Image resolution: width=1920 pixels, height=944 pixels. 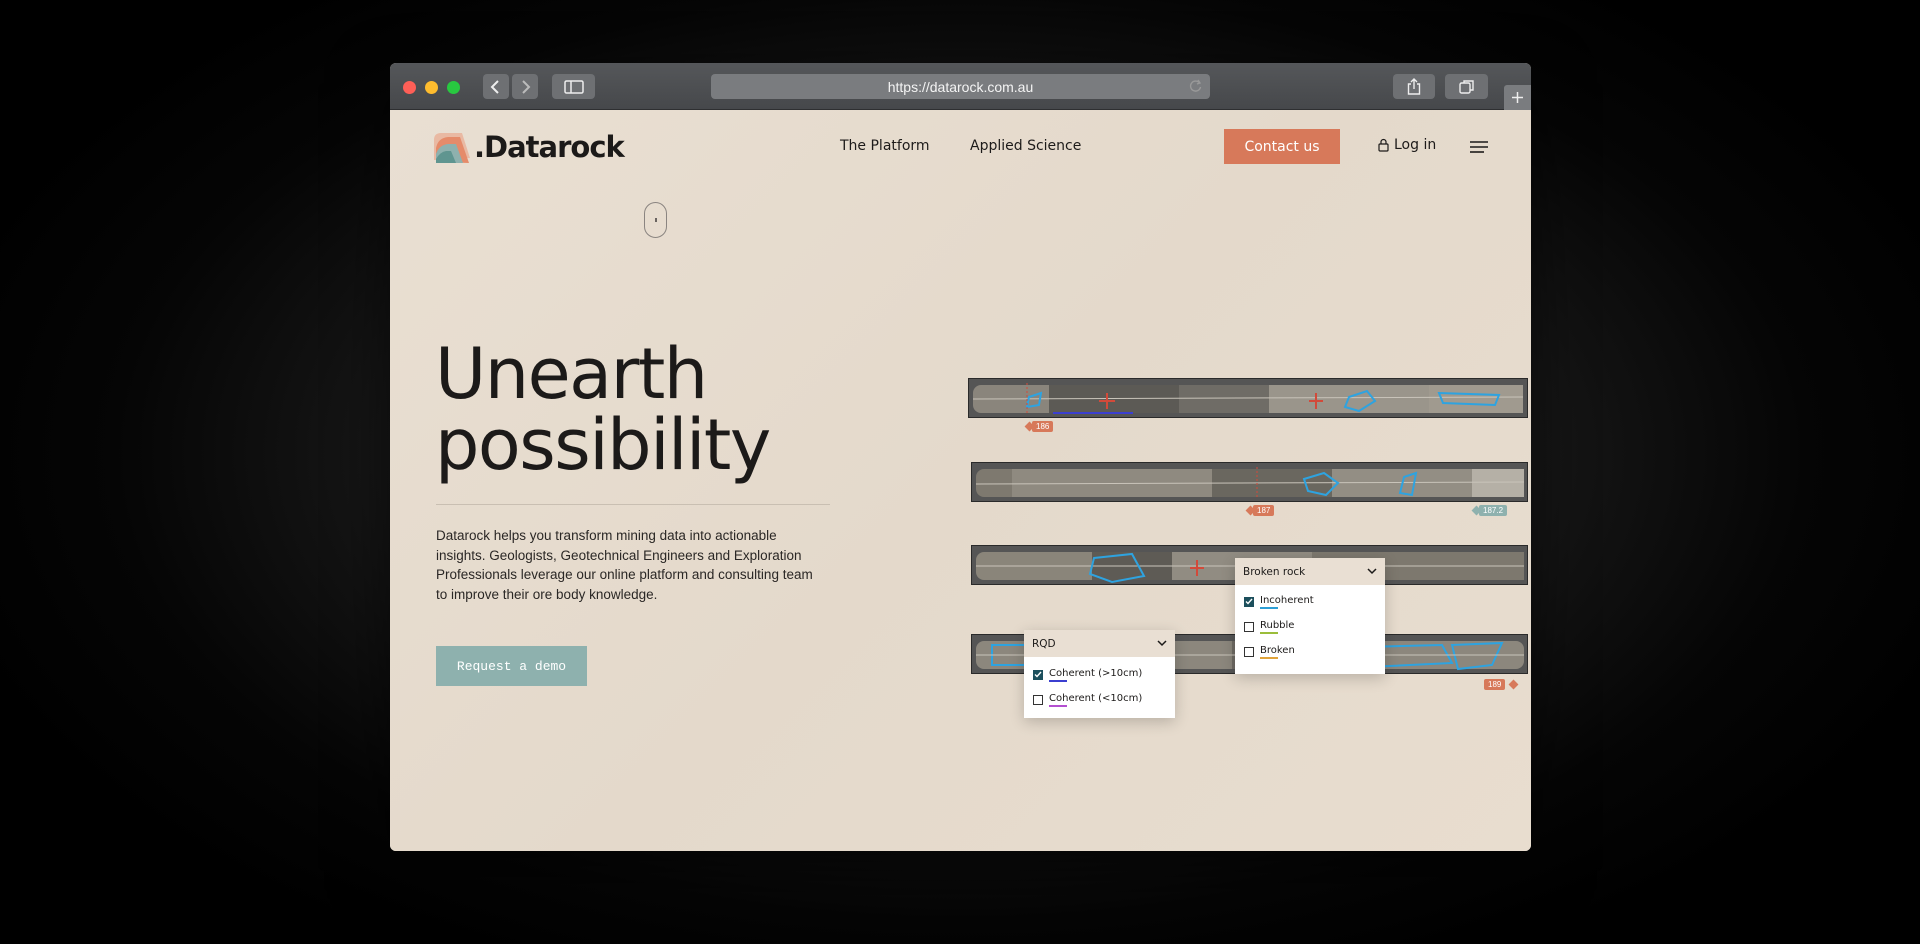 What do you see at coordinates (1383, 145) in the screenshot?
I see `lock-icon` at bounding box center [1383, 145].